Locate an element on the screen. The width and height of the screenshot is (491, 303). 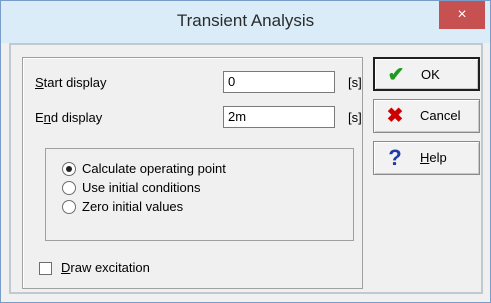
help-label: Help is located at coordinates (433, 157).